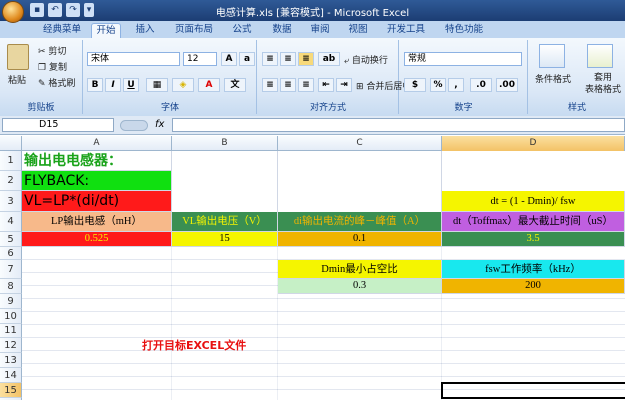  What do you see at coordinates (97, 222) in the screenshot?
I see `cell-a4: LP输出电感（mH）` at bounding box center [97, 222].